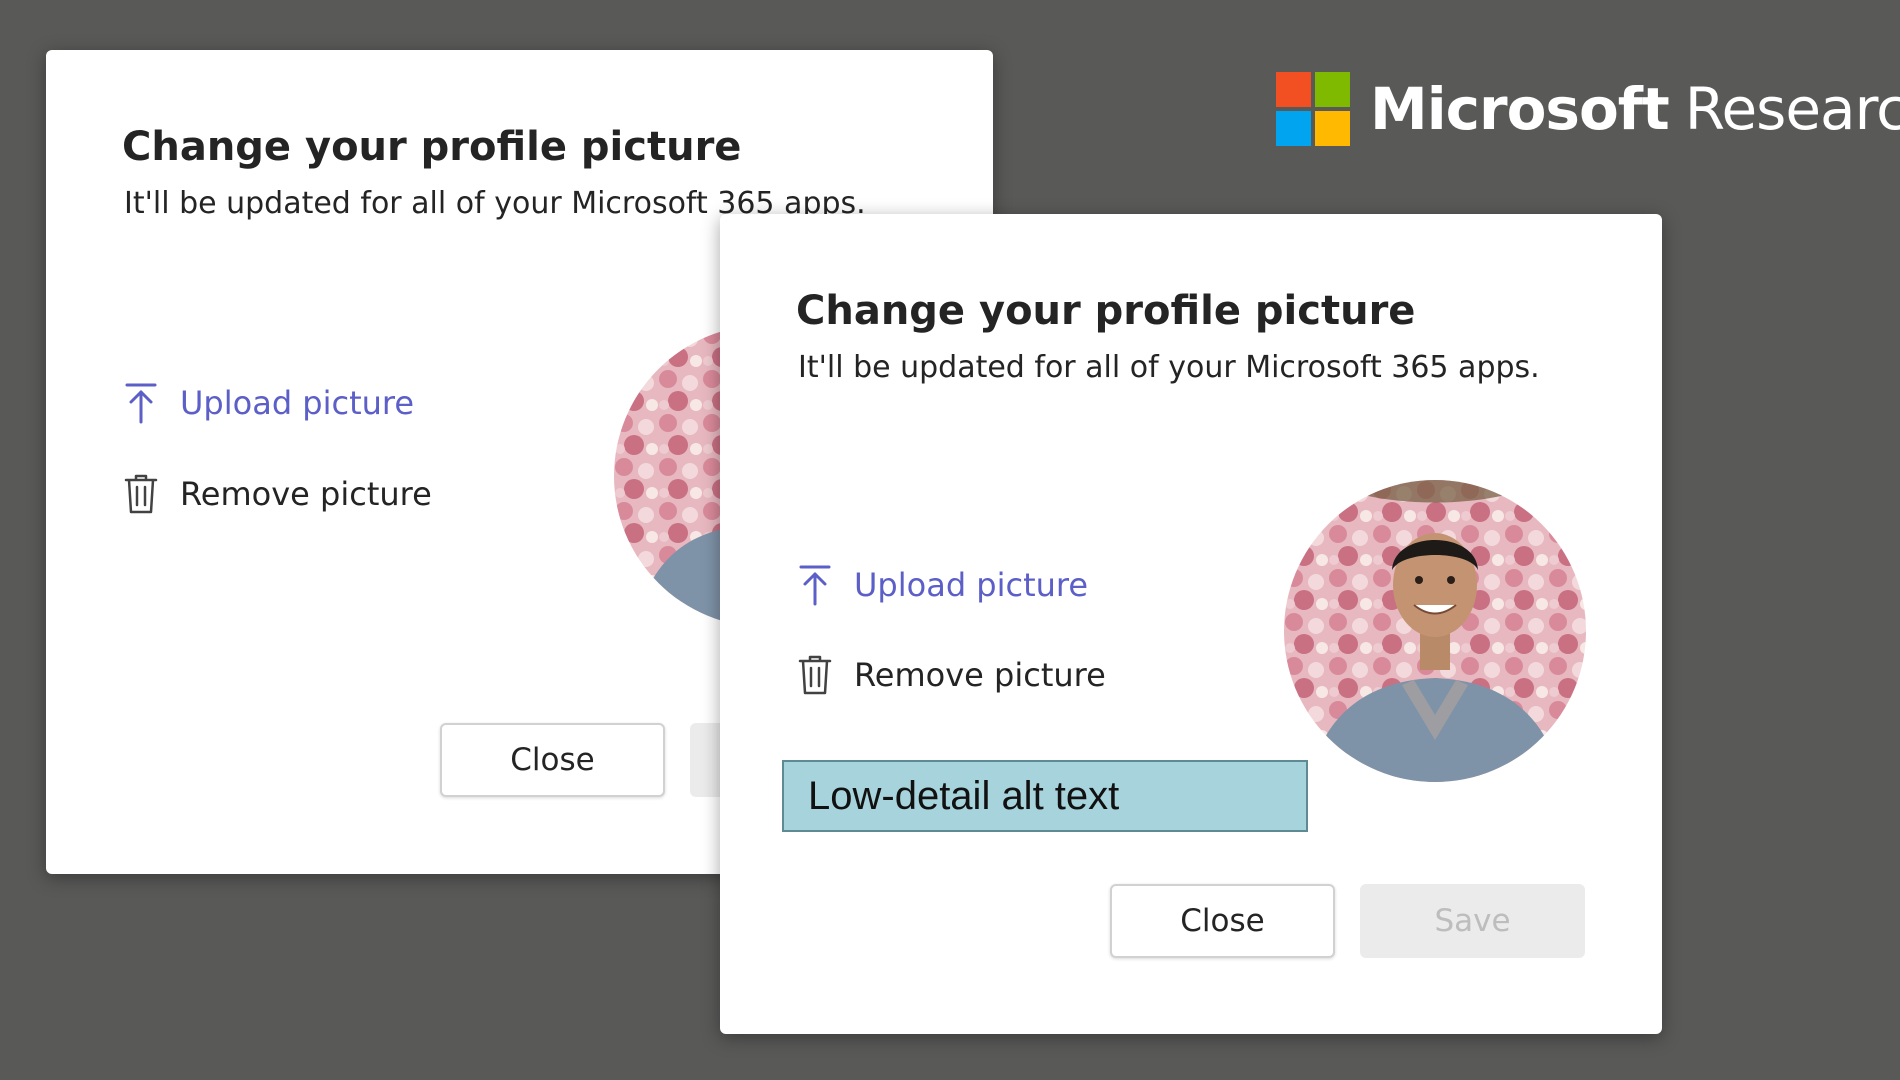  Describe the element at coordinates (1520, 109) in the screenshot. I see `logo-text-microsoft: Microsoft` at that location.